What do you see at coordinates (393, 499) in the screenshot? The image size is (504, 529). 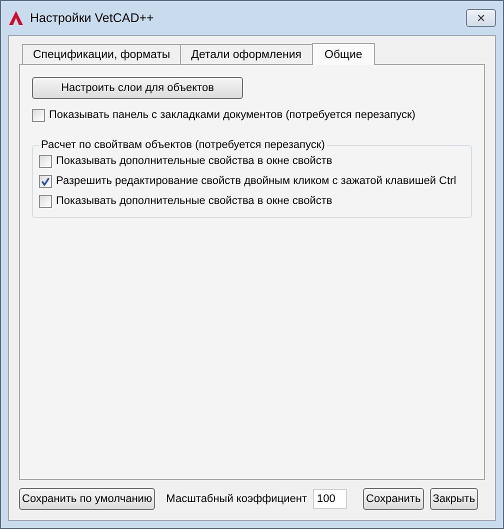 I see `save-button: Сохранить` at bounding box center [393, 499].